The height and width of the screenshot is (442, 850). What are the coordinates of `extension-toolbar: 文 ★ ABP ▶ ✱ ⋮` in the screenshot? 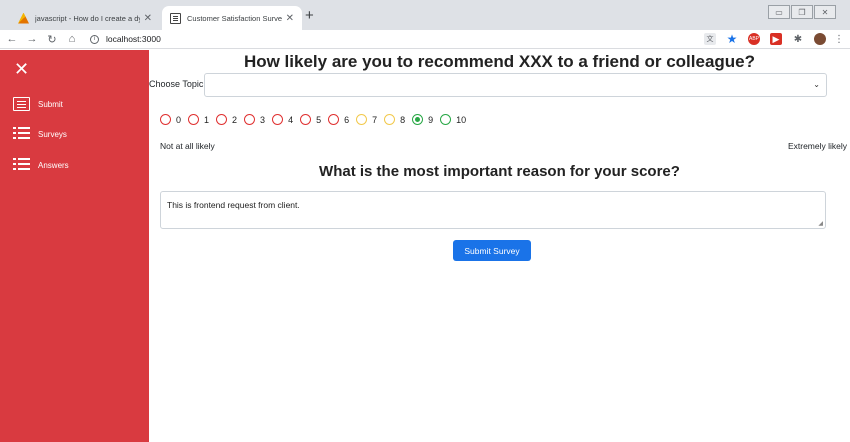 It's located at (769, 39).